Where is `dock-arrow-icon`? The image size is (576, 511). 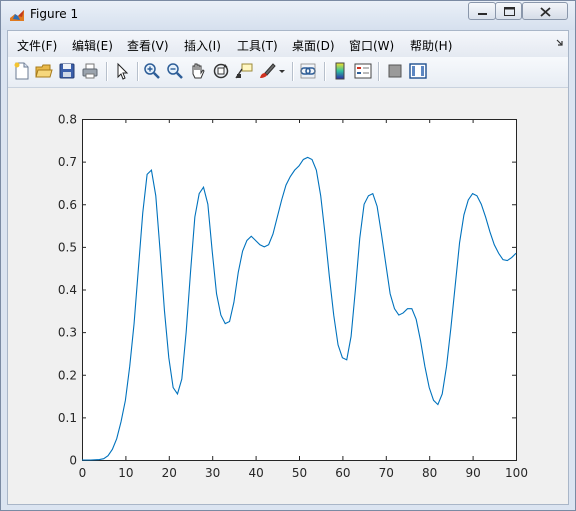
dock-arrow-icon is located at coordinates (560, 43).